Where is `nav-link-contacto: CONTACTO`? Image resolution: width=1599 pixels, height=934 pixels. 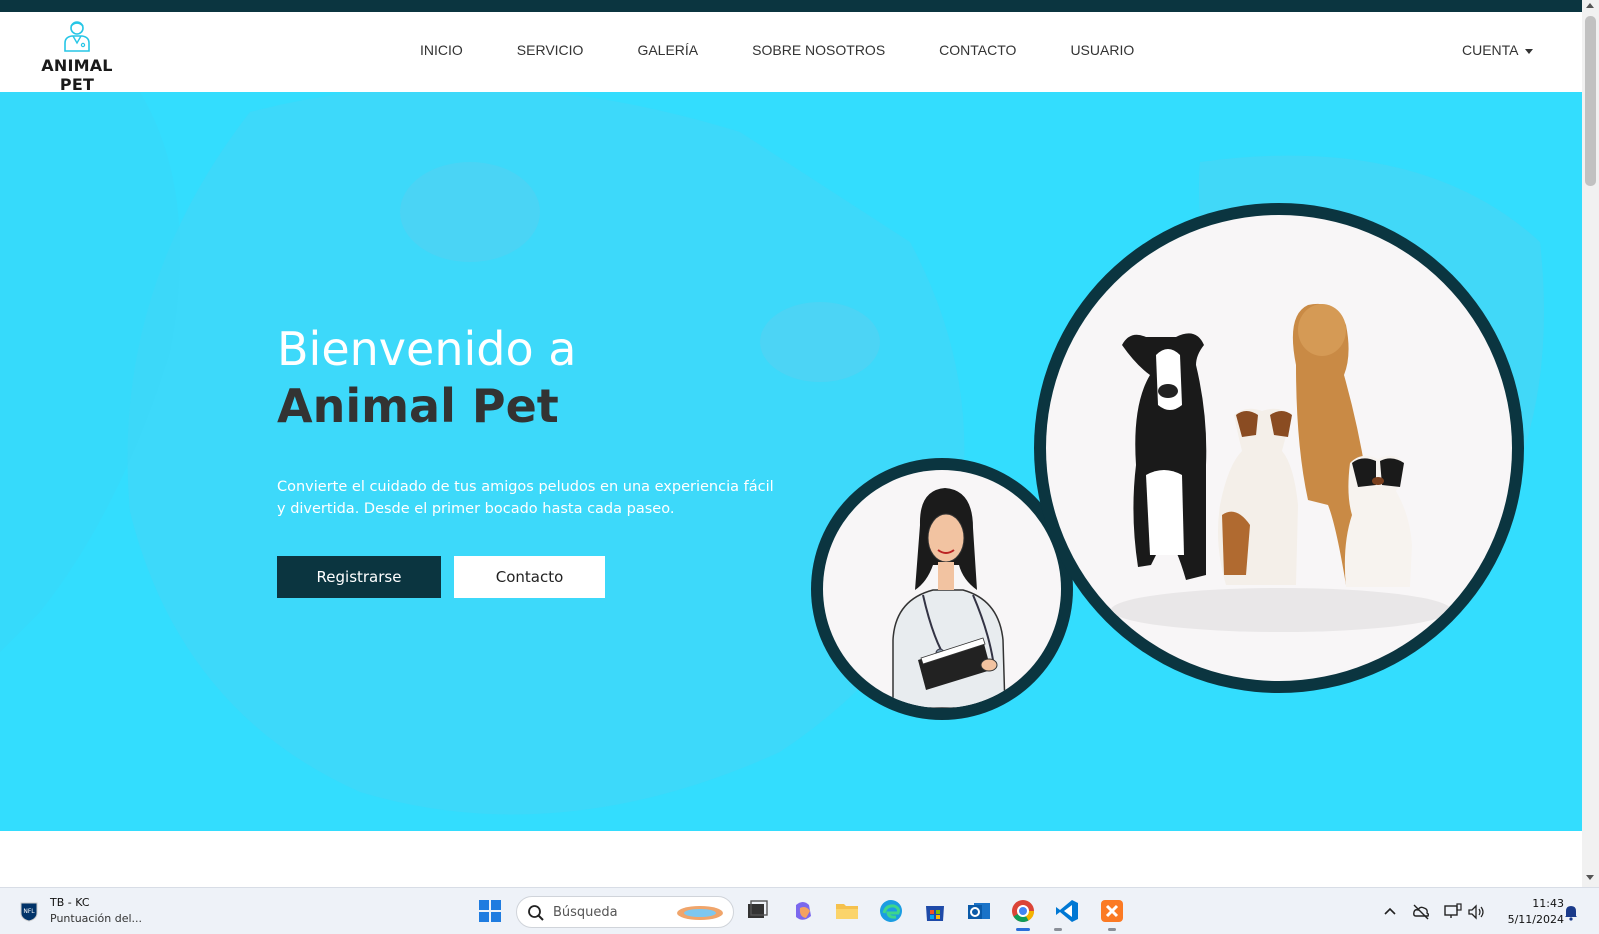
nav-link-contacto: CONTACTO is located at coordinates (977, 50).